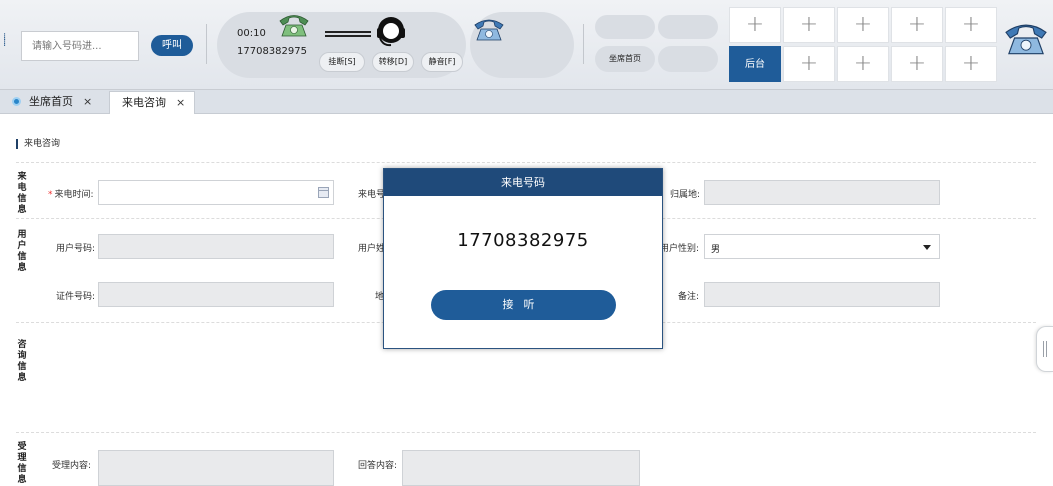 The height and width of the screenshot is (486, 1053). Describe the element at coordinates (216, 468) in the screenshot. I see `accept-content-textarea` at that location.